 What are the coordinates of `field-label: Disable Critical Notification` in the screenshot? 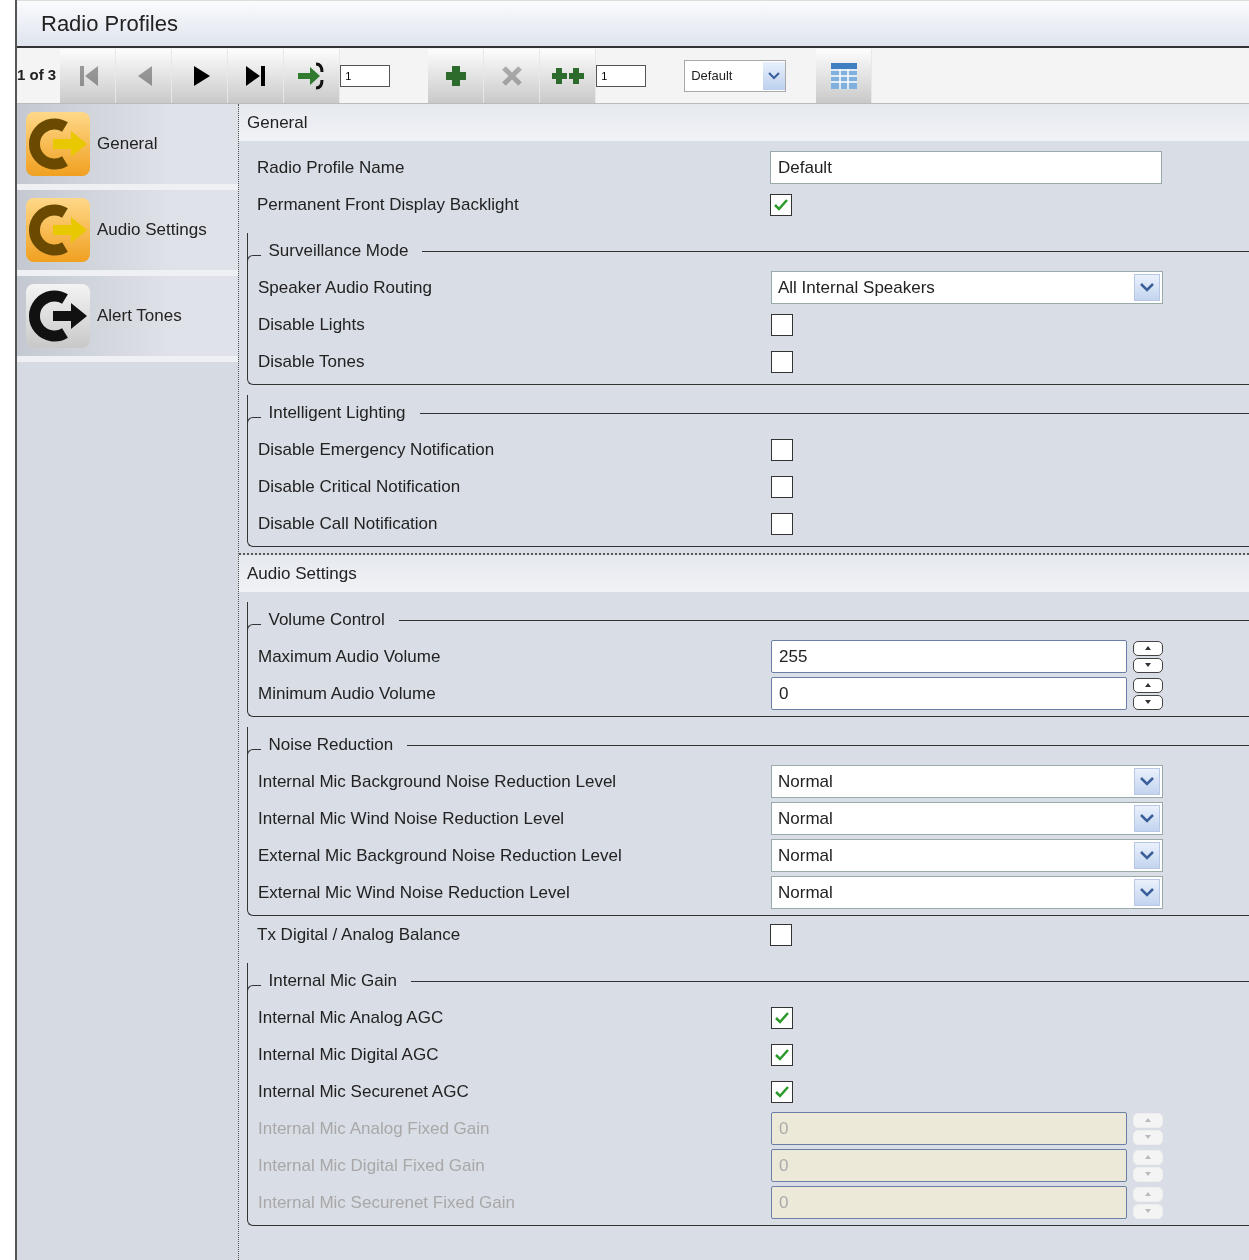 It's located at (360, 486).